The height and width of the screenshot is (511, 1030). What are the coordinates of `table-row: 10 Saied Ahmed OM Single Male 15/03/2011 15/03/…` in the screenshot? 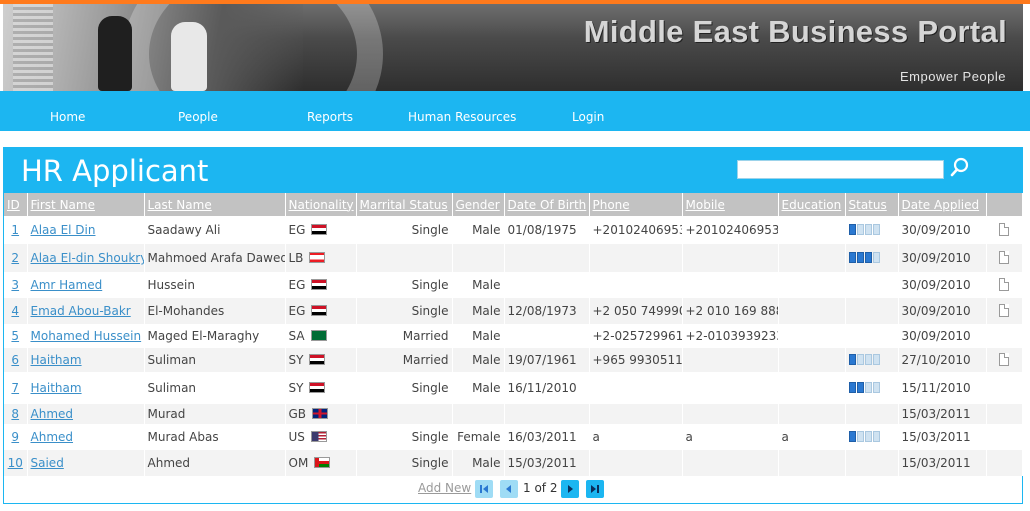 It's located at (513, 463).